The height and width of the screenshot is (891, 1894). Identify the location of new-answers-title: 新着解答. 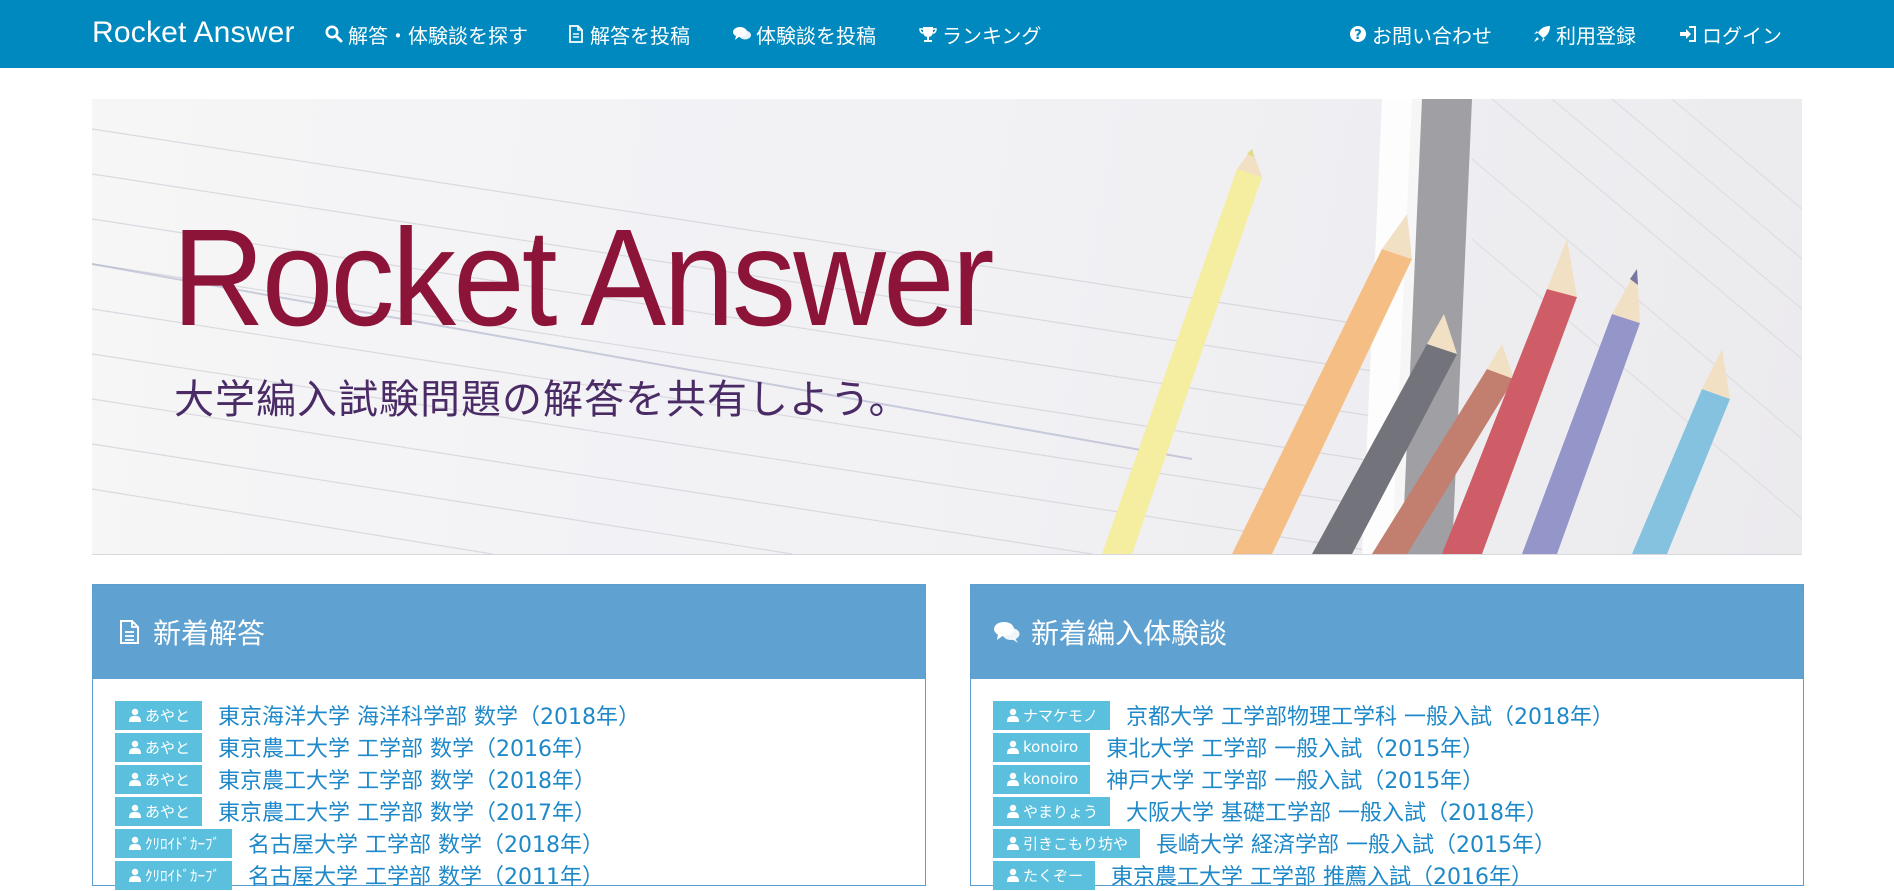
(209, 633).